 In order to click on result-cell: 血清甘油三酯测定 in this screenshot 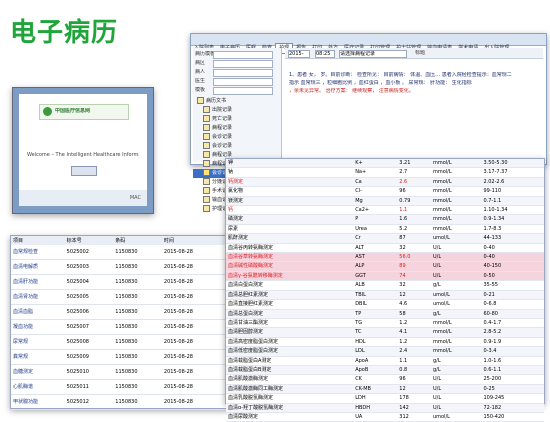, I will do `click(290, 323)`.